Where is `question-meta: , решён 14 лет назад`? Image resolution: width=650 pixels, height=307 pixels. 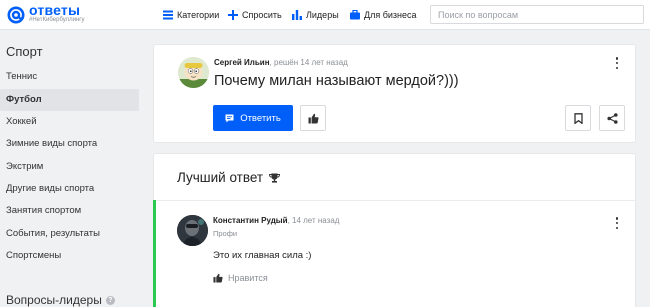 question-meta: , решён 14 лет назад is located at coordinates (308, 62).